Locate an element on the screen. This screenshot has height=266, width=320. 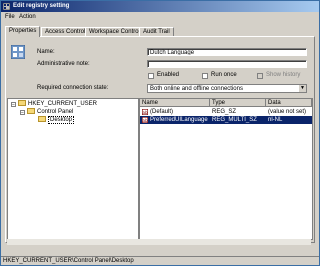
show-history-label: Show history is located at coordinates (283, 75).